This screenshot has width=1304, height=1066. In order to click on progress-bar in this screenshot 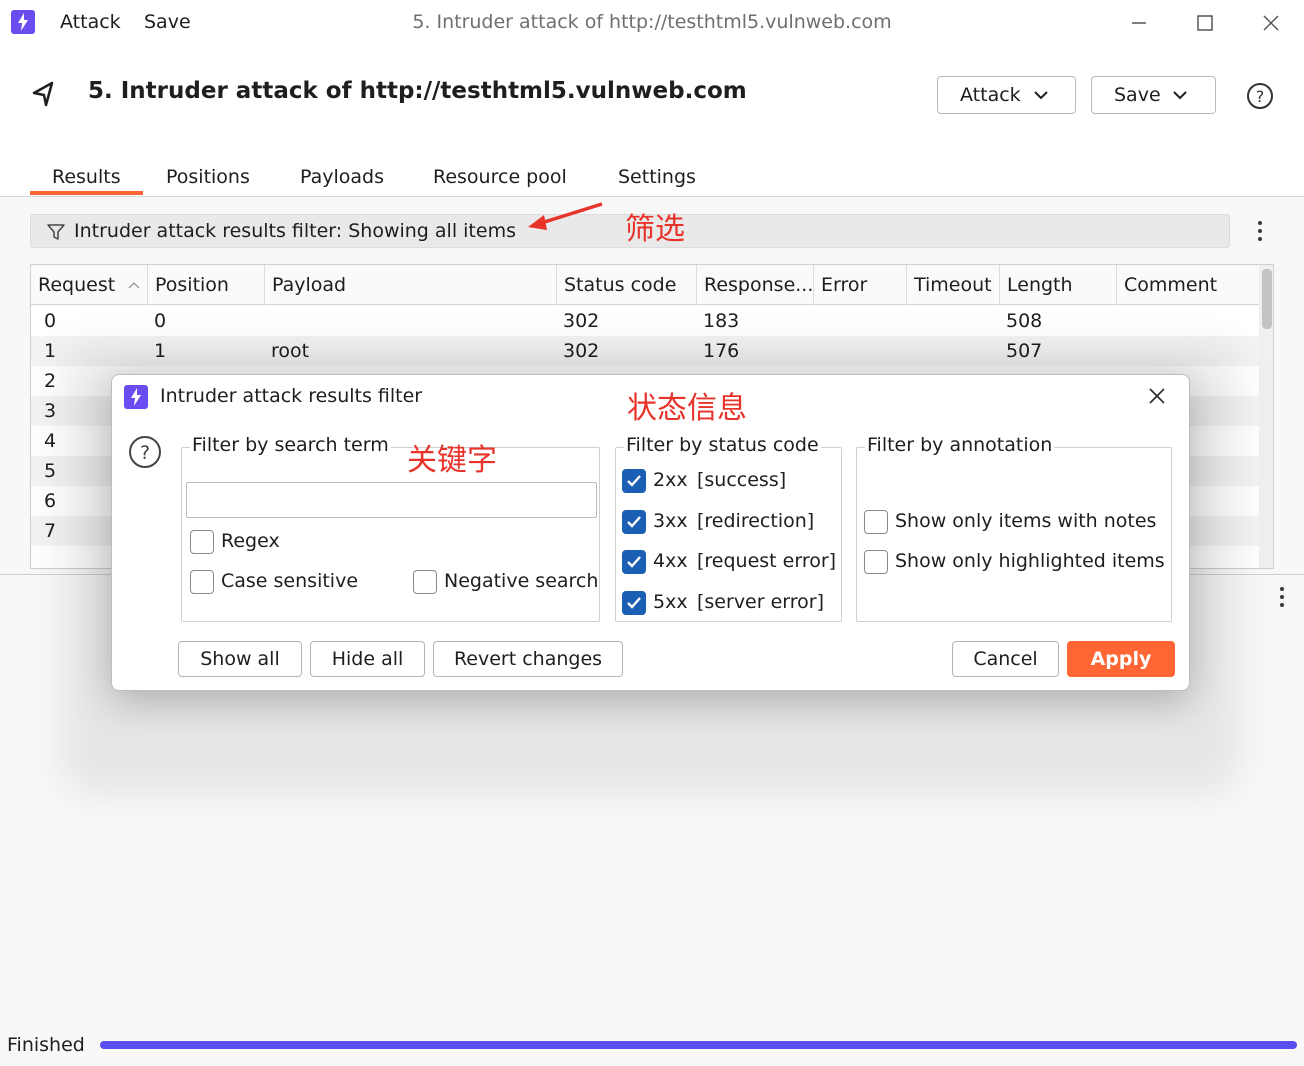, I will do `click(698, 1045)`.